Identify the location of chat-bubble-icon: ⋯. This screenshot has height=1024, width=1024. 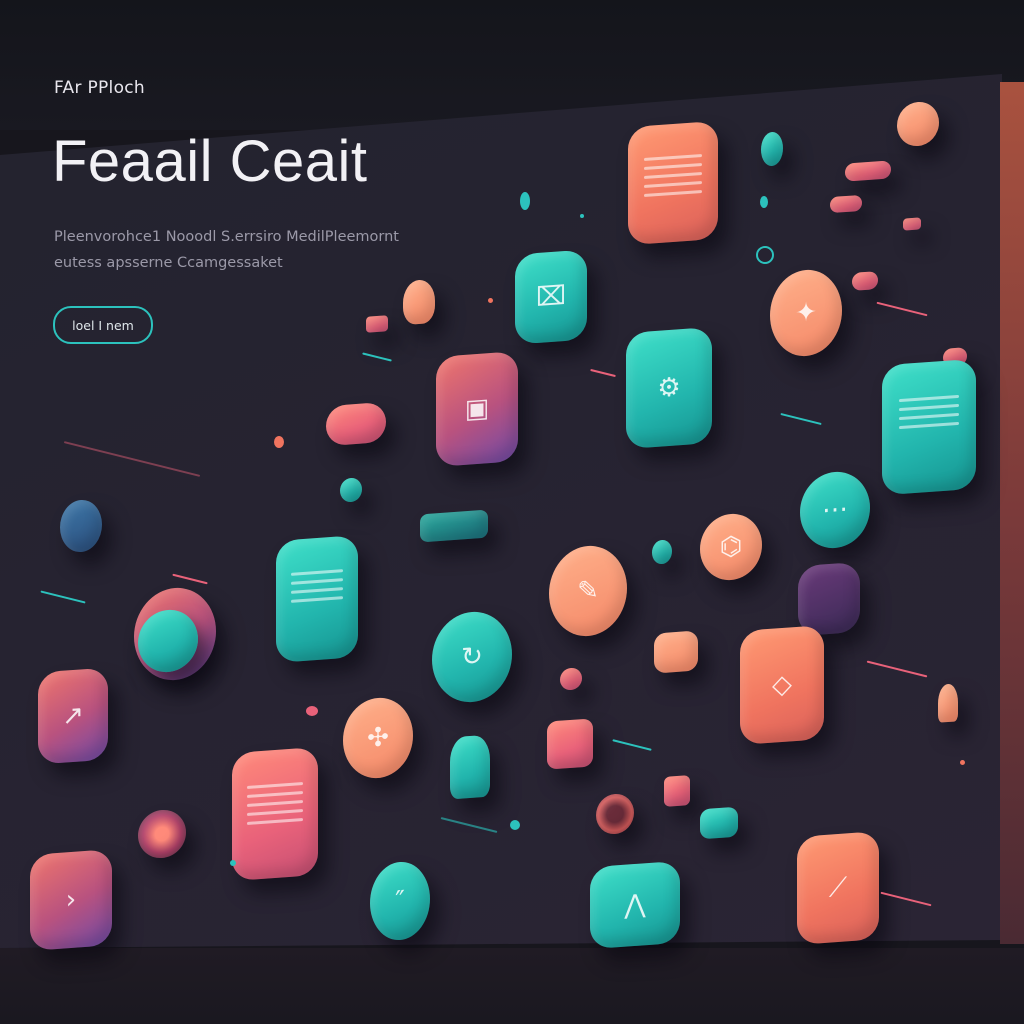
(835, 510).